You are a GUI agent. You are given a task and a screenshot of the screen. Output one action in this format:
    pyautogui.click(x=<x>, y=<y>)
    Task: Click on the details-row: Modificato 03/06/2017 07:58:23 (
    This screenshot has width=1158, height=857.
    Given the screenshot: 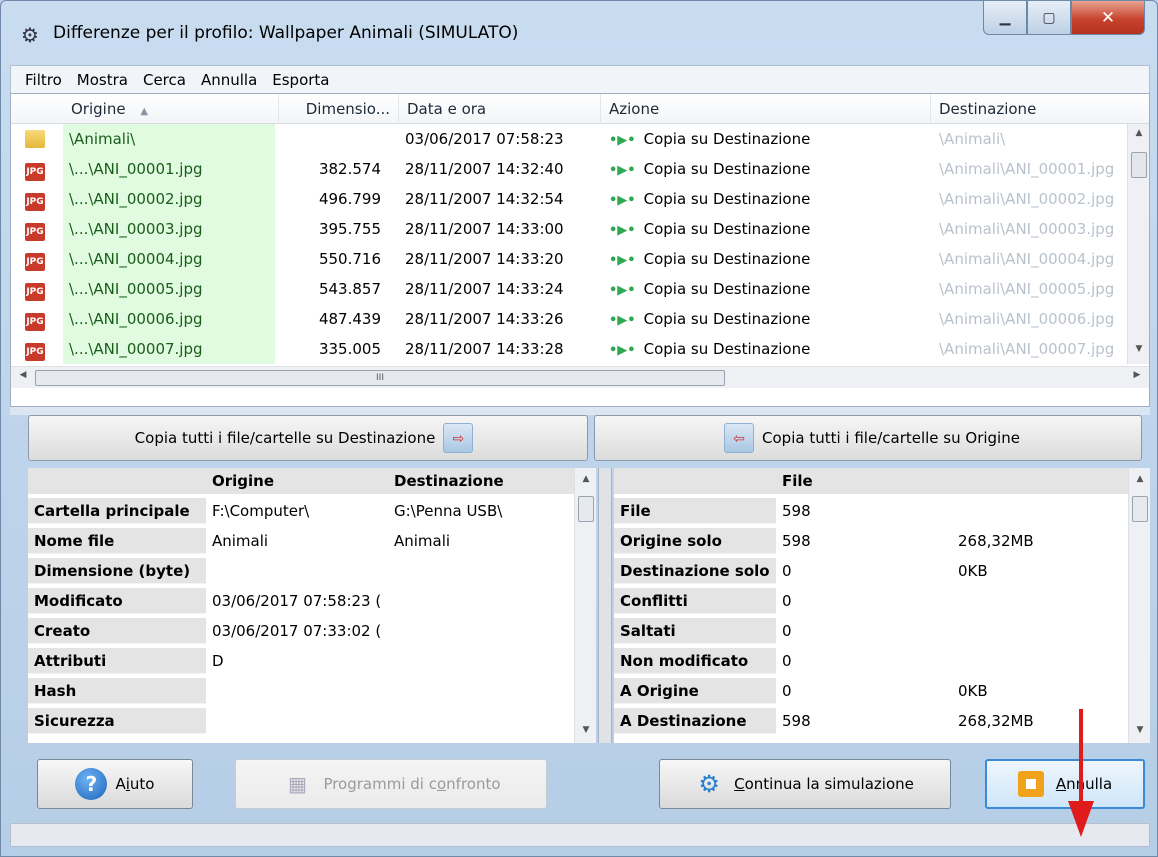 What is the action you would take?
    pyautogui.click(x=312, y=601)
    